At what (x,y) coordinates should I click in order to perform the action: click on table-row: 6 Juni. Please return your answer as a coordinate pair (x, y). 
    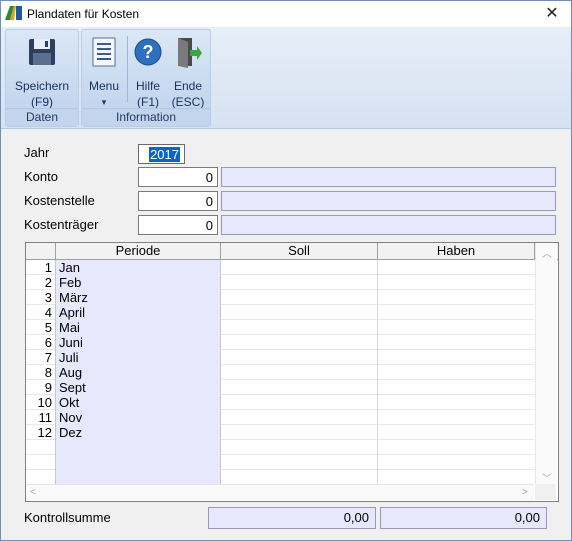
    Looking at the image, I should click on (280, 342).